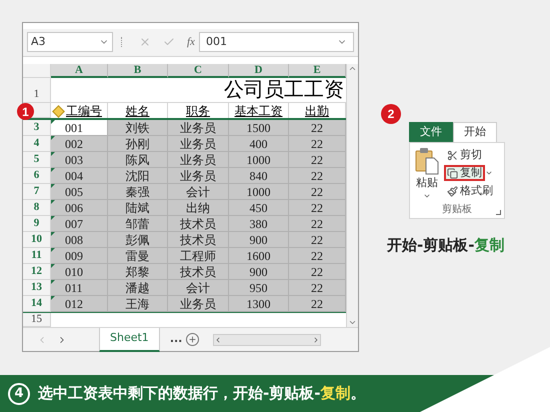 The width and height of the screenshot is (550, 412). I want to click on instruction-text: 选中工资表中剩下的数据行，开始-剪贴板-复制。, so click(202, 393).